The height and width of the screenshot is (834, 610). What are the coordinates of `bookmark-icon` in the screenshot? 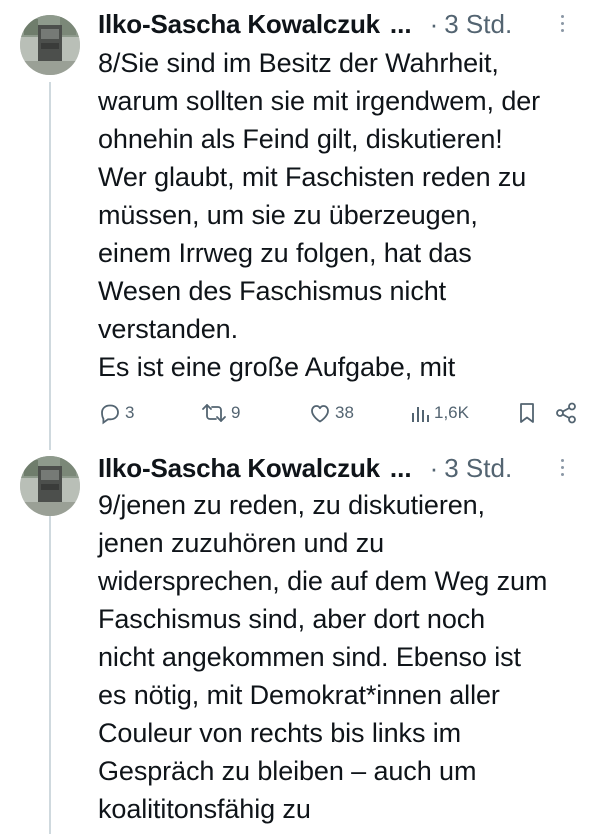 It's located at (527, 413).